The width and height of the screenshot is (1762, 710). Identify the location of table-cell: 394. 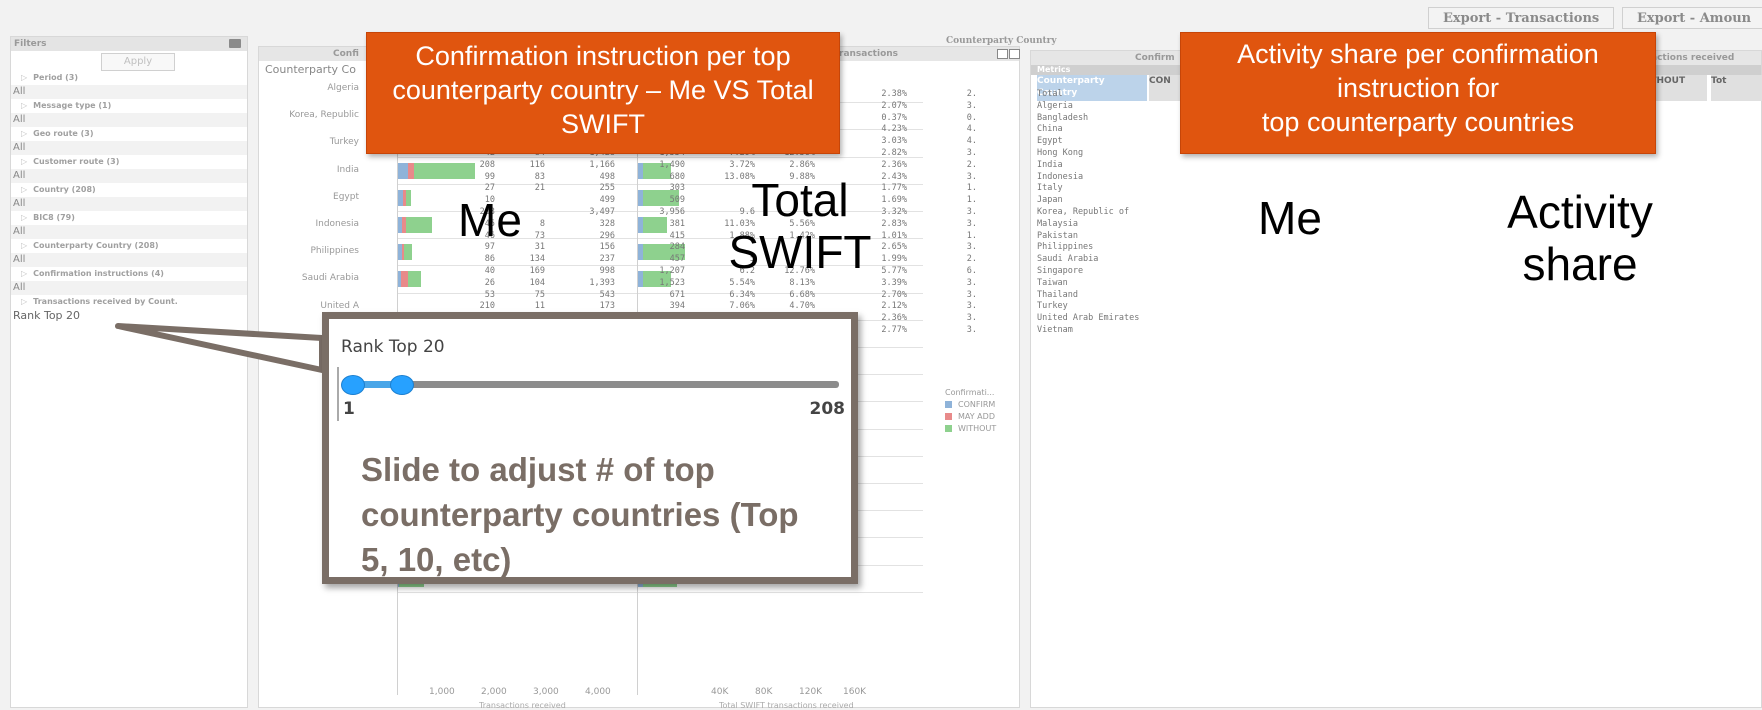
(677, 306).